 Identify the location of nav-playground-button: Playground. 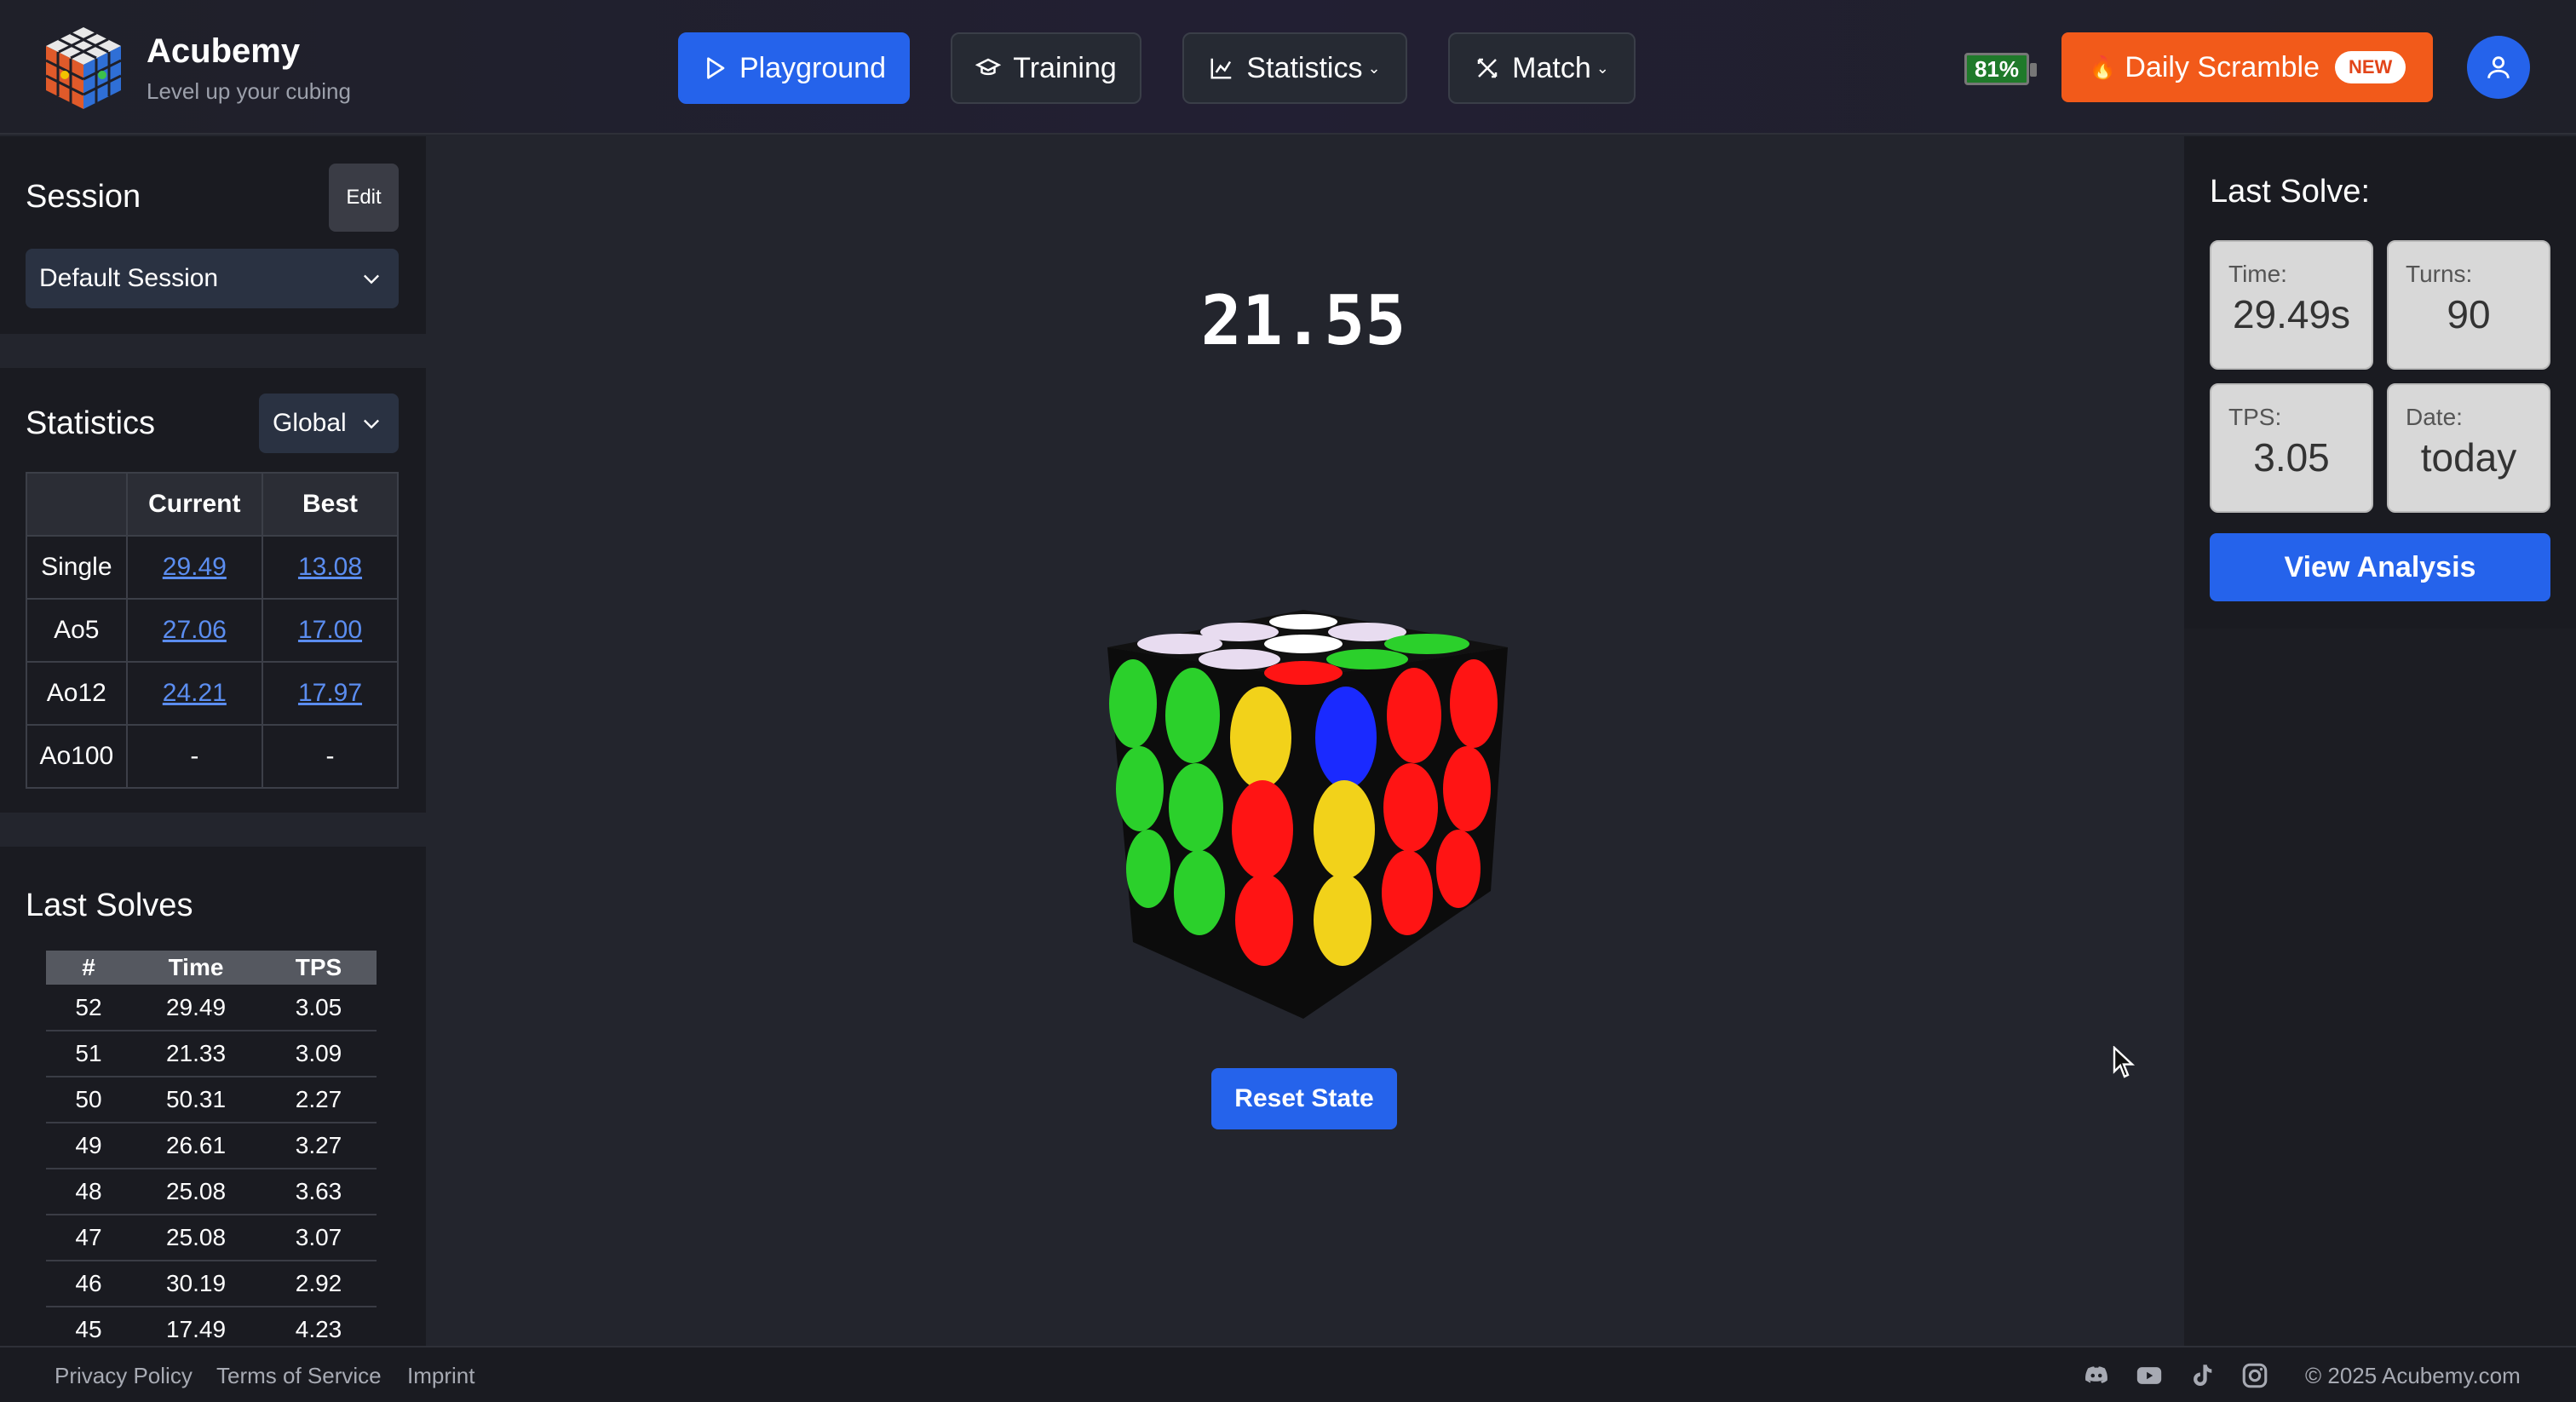
(794, 68).